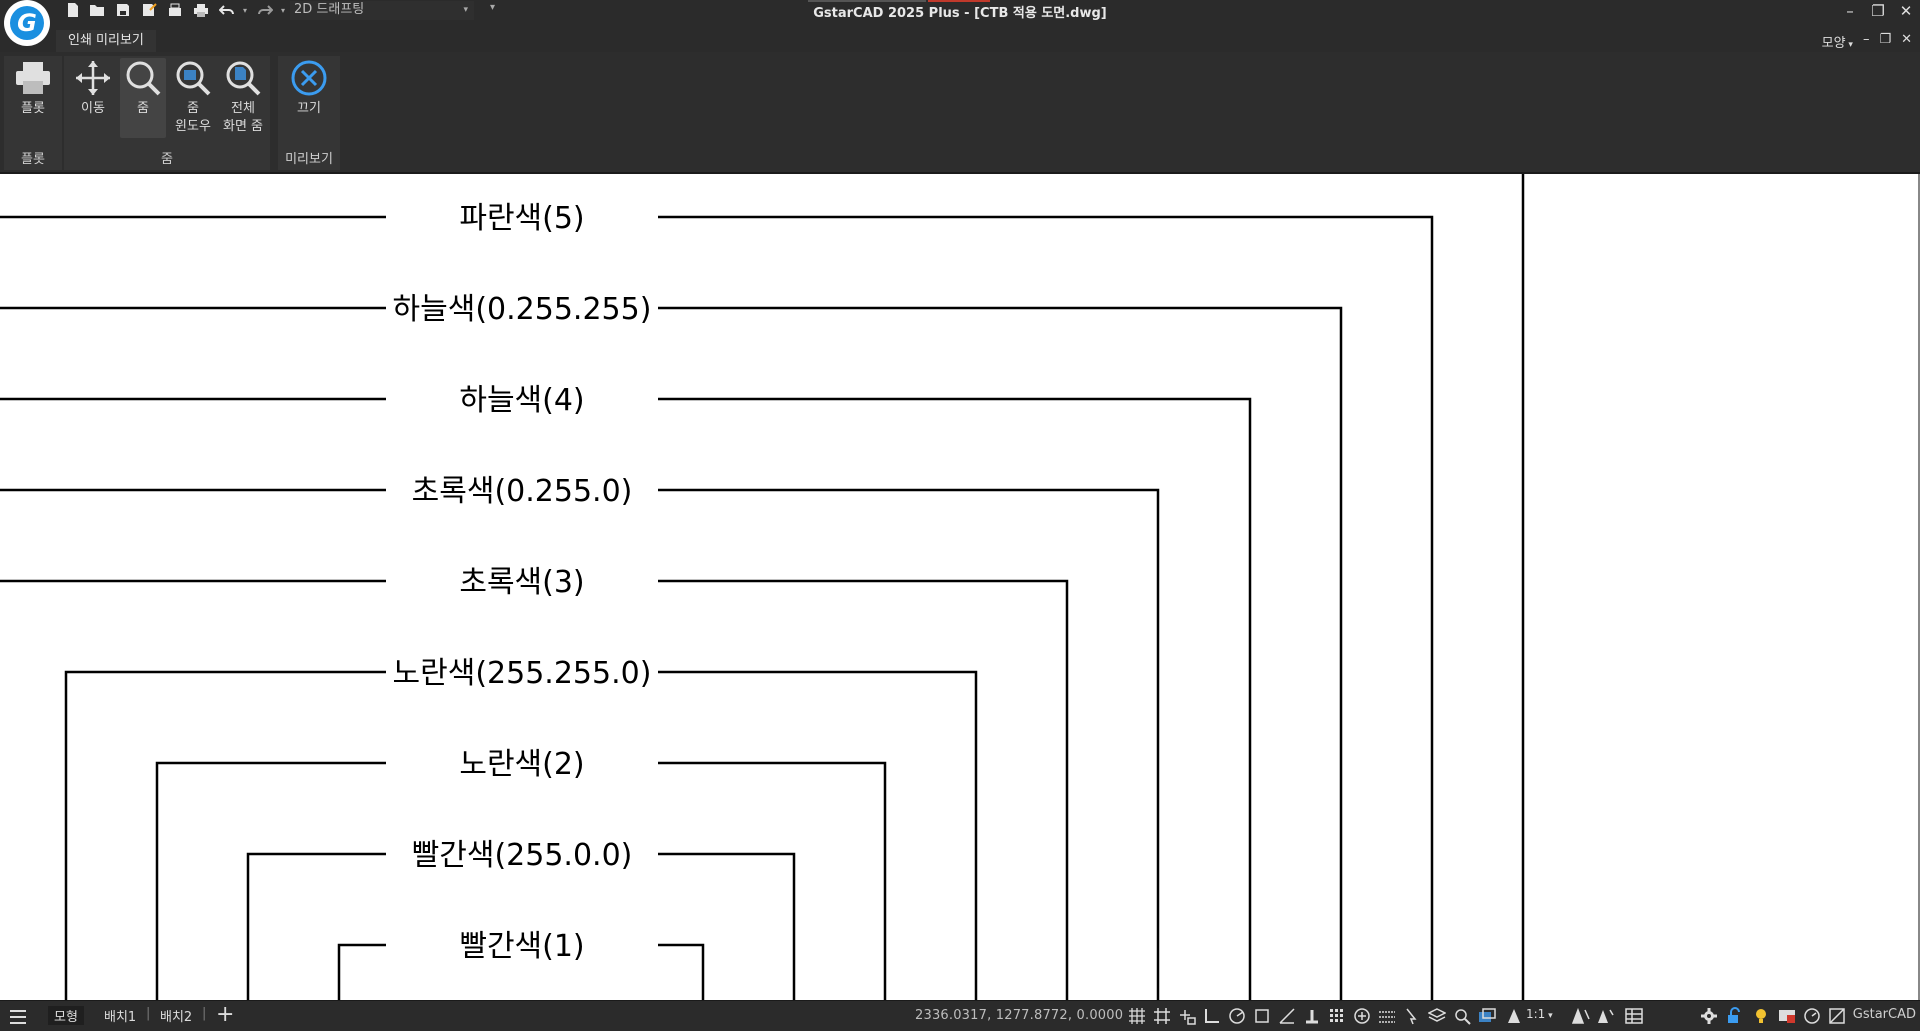 This screenshot has height=1031, width=1920. Describe the element at coordinates (521, 764) in the screenshot. I see `label-yellow-2: 노란색(2)` at that location.